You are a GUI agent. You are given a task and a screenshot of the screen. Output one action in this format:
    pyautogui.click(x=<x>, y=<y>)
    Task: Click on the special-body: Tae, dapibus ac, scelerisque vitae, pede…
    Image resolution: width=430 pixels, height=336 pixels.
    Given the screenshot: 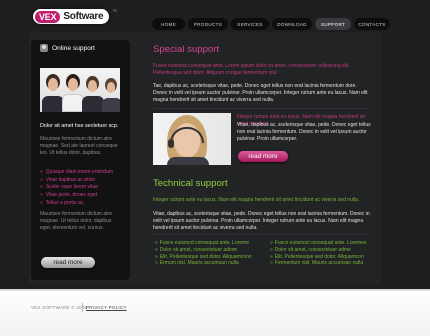 What is the action you would take?
    pyautogui.click(x=260, y=93)
    